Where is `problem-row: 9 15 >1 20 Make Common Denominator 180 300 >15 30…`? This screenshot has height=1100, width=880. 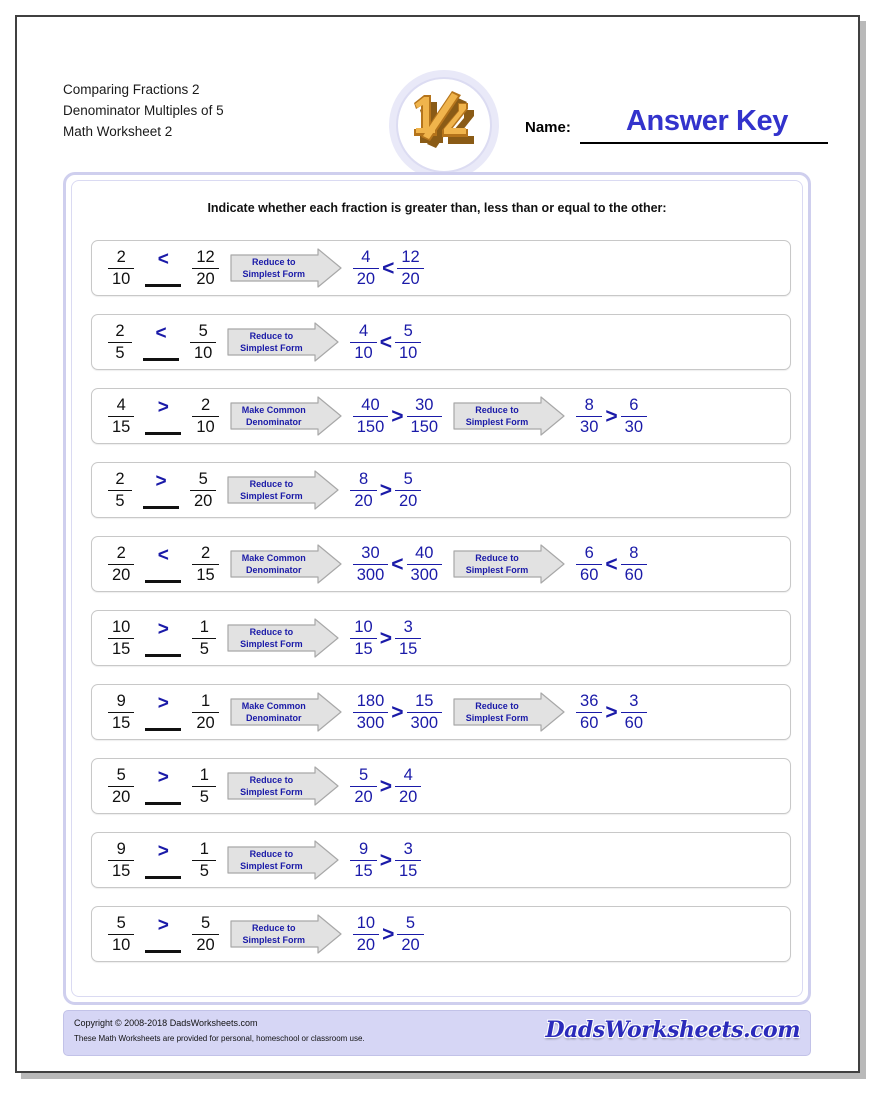
problem-row: 9 15 >1 20 Make Common Denominator 180 300 >15 30… is located at coordinates (441, 712).